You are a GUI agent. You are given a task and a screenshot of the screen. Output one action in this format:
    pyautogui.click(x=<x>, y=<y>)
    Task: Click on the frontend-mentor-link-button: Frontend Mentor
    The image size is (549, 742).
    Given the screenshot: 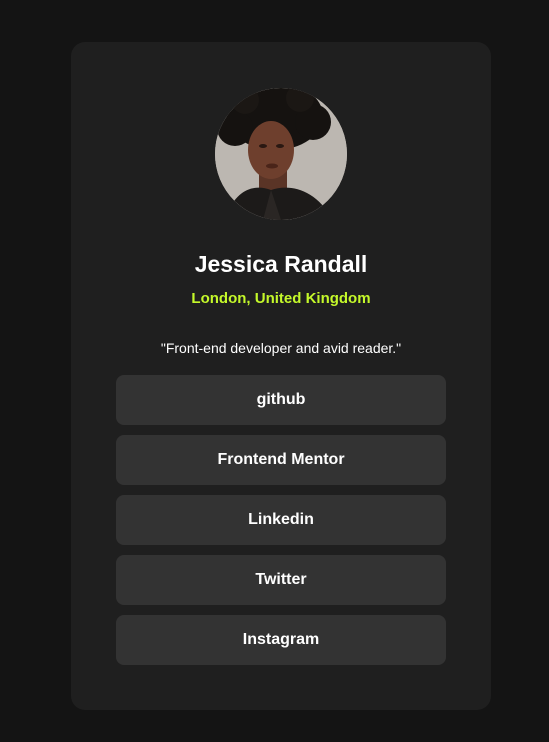 What is the action you would take?
    pyautogui.click(x=281, y=460)
    